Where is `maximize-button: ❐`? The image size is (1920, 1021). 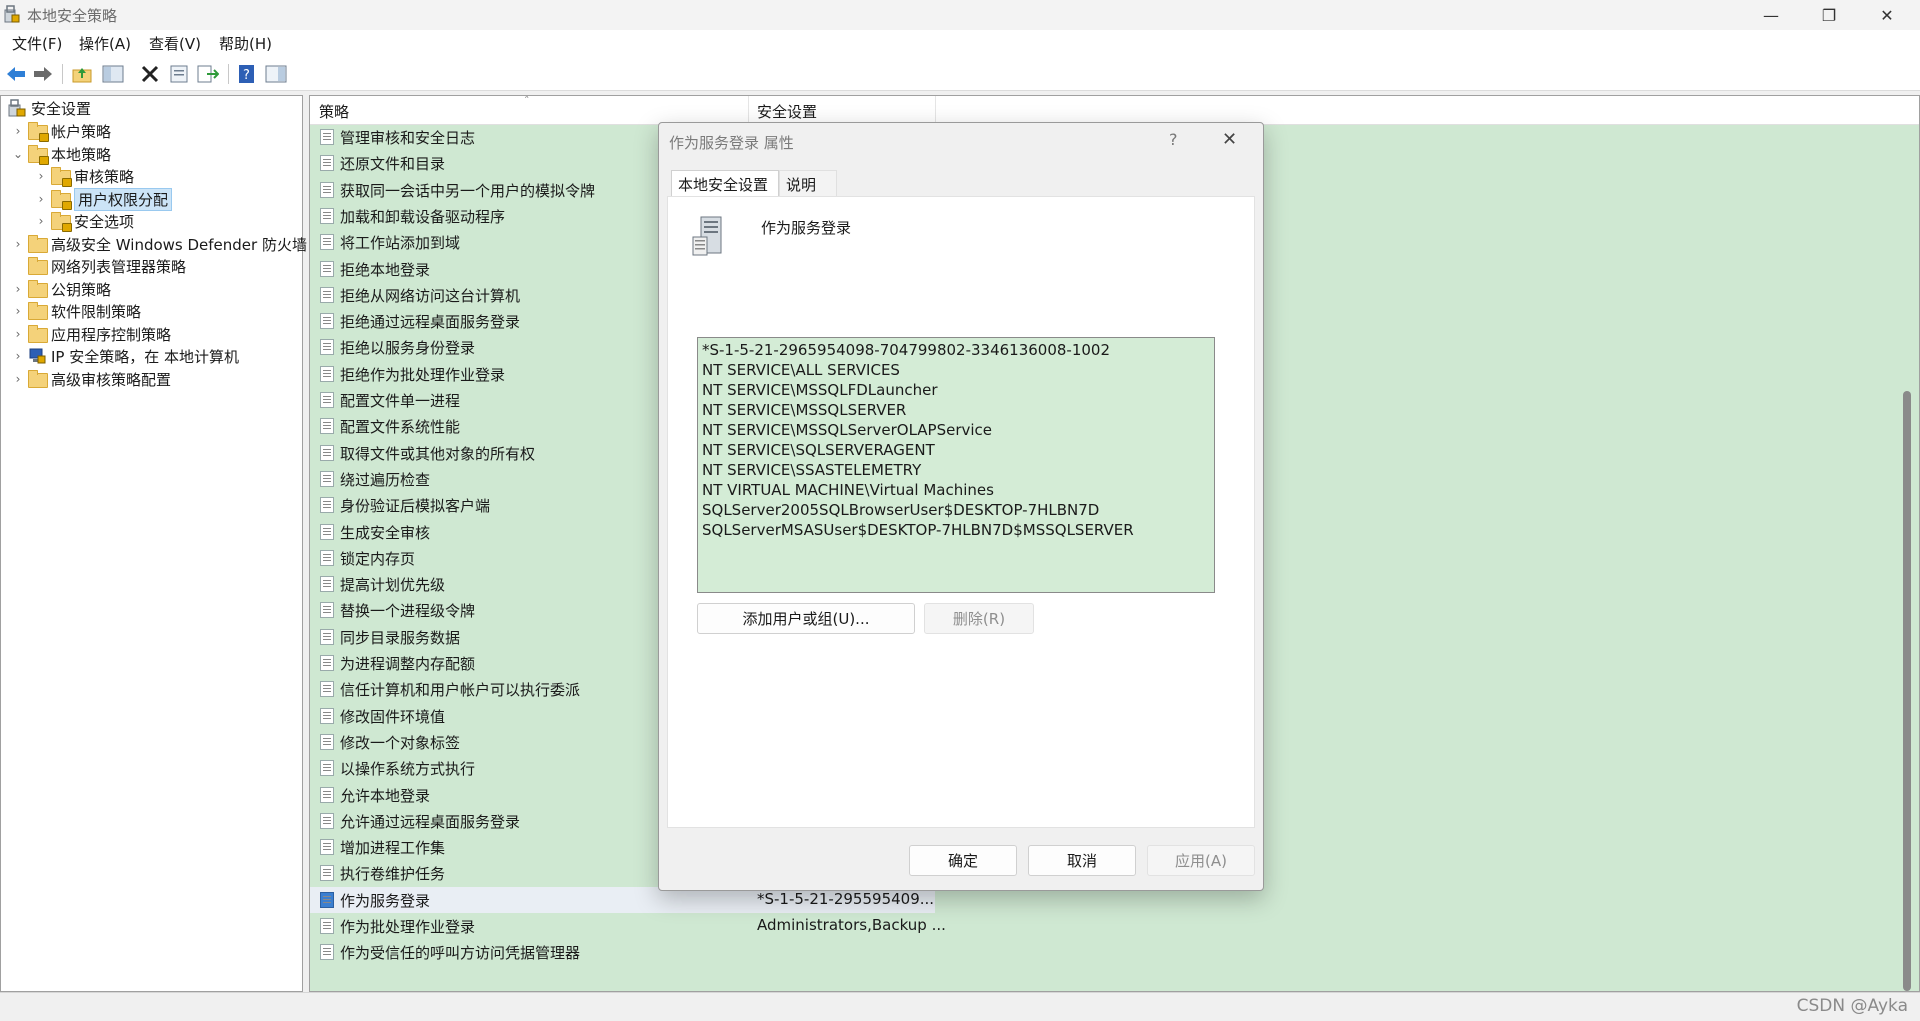
maximize-button: ❐ is located at coordinates (1829, 15).